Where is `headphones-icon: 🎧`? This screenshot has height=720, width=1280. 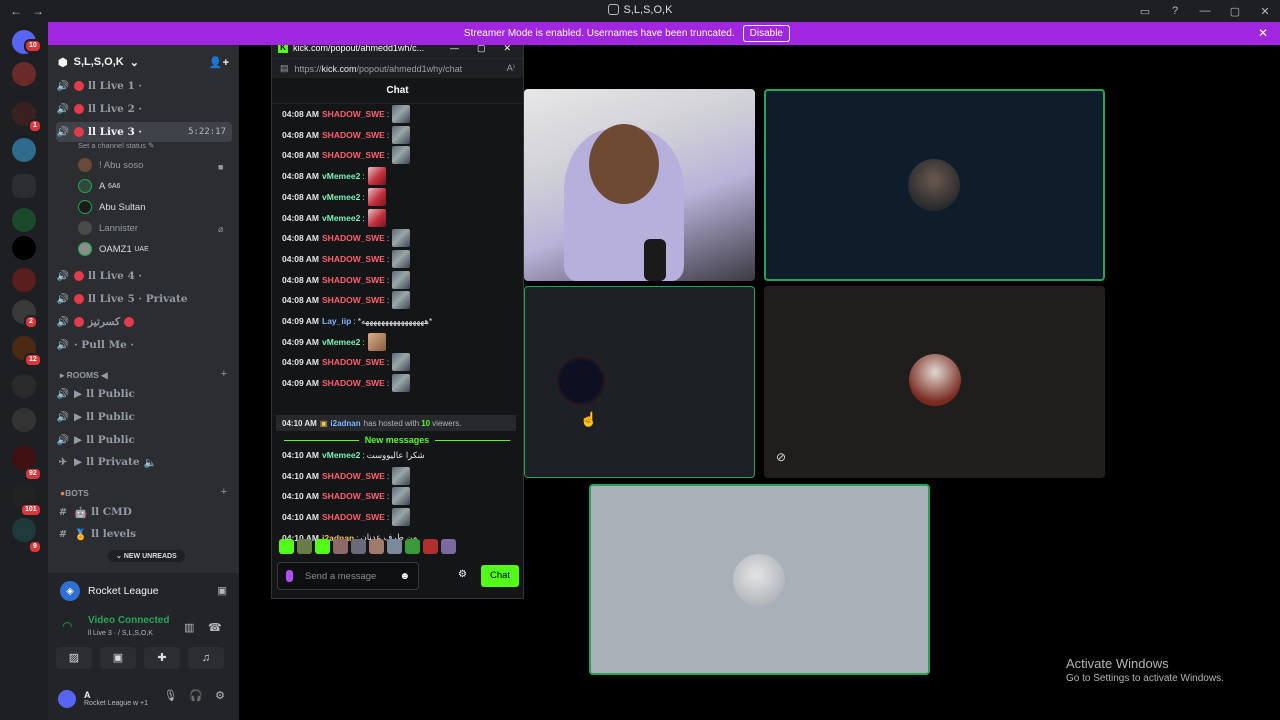
headphones-icon: 🎧 is located at coordinates (196, 695).